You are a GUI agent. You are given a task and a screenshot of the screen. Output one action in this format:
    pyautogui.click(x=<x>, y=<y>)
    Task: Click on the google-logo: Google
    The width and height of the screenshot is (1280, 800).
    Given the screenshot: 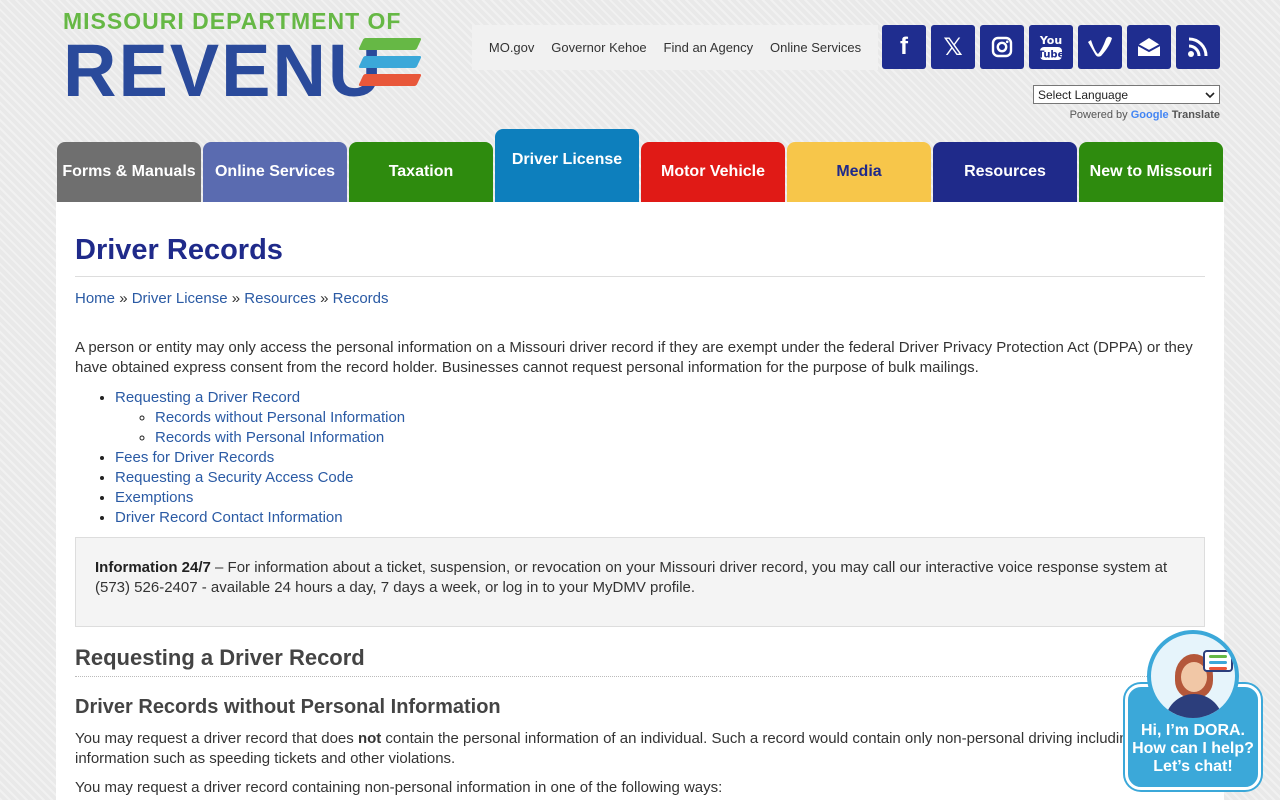 What is the action you would take?
    pyautogui.click(x=1149, y=115)
    